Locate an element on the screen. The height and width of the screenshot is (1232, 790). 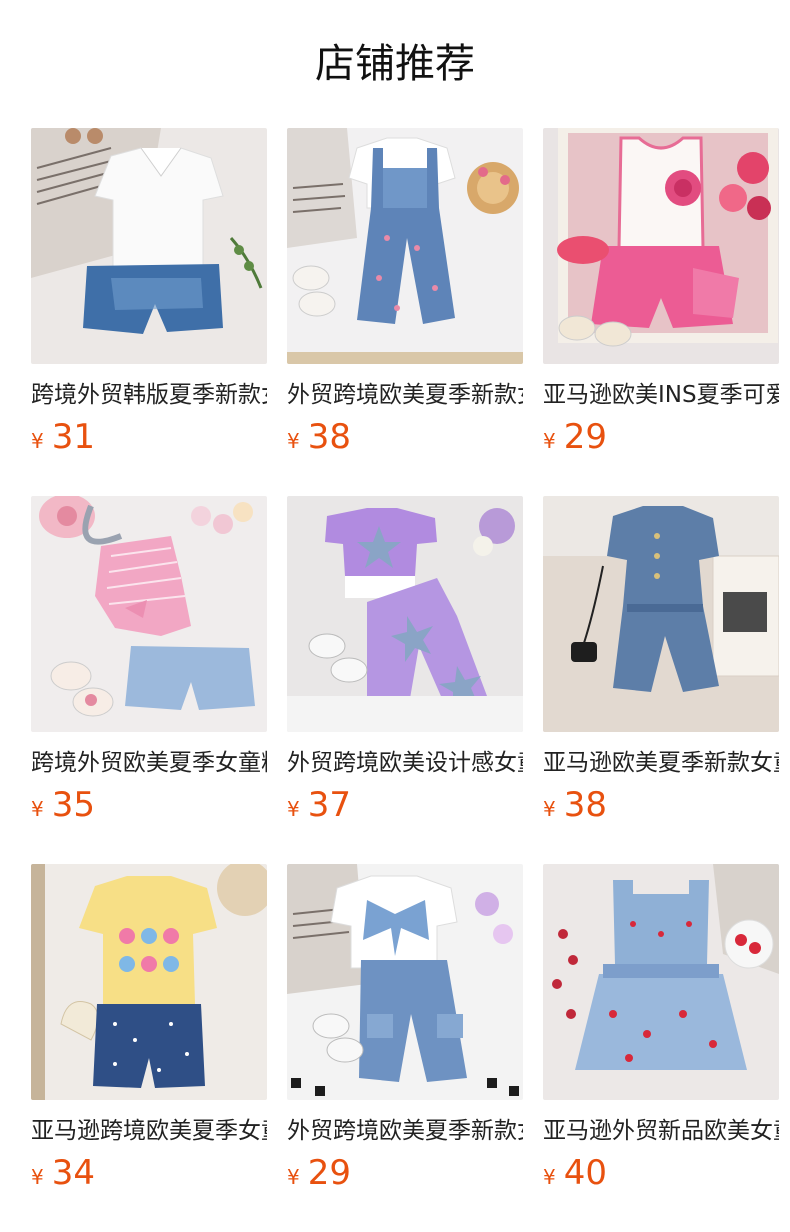
product-price: ¥34 is located at coordinates (149, 1173).